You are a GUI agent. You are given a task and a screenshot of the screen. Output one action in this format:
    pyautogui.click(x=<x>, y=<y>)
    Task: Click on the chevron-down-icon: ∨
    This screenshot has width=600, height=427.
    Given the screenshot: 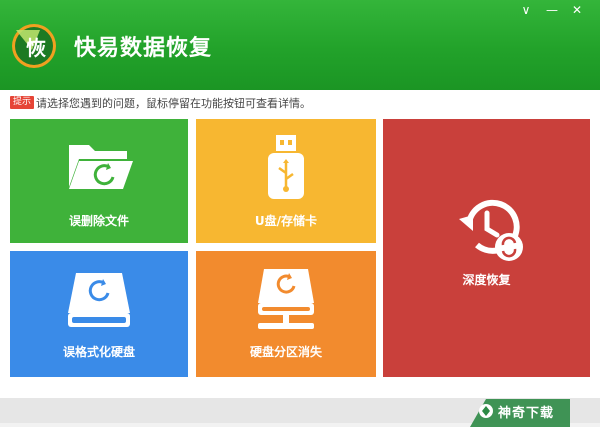 What is the action you would take?
    pyautogui.click(x=526, y=10)
    